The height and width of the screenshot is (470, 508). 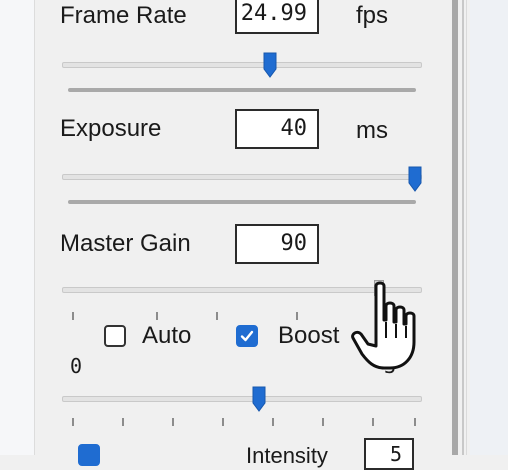 I want to click on exposure-slider-track, so click(x=242, y=177).